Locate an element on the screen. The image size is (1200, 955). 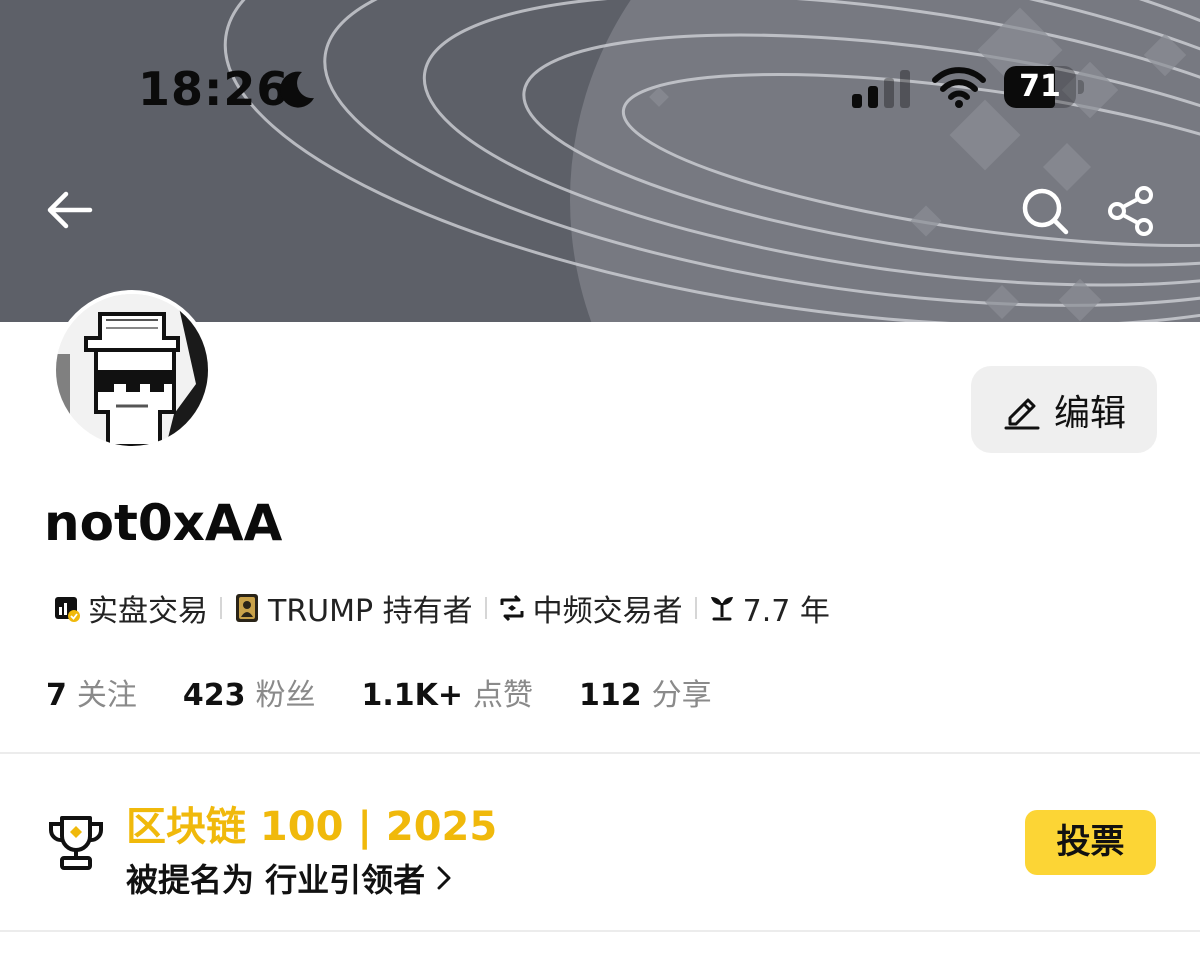
stat-value: 7 is located at coordinates (56, 695).